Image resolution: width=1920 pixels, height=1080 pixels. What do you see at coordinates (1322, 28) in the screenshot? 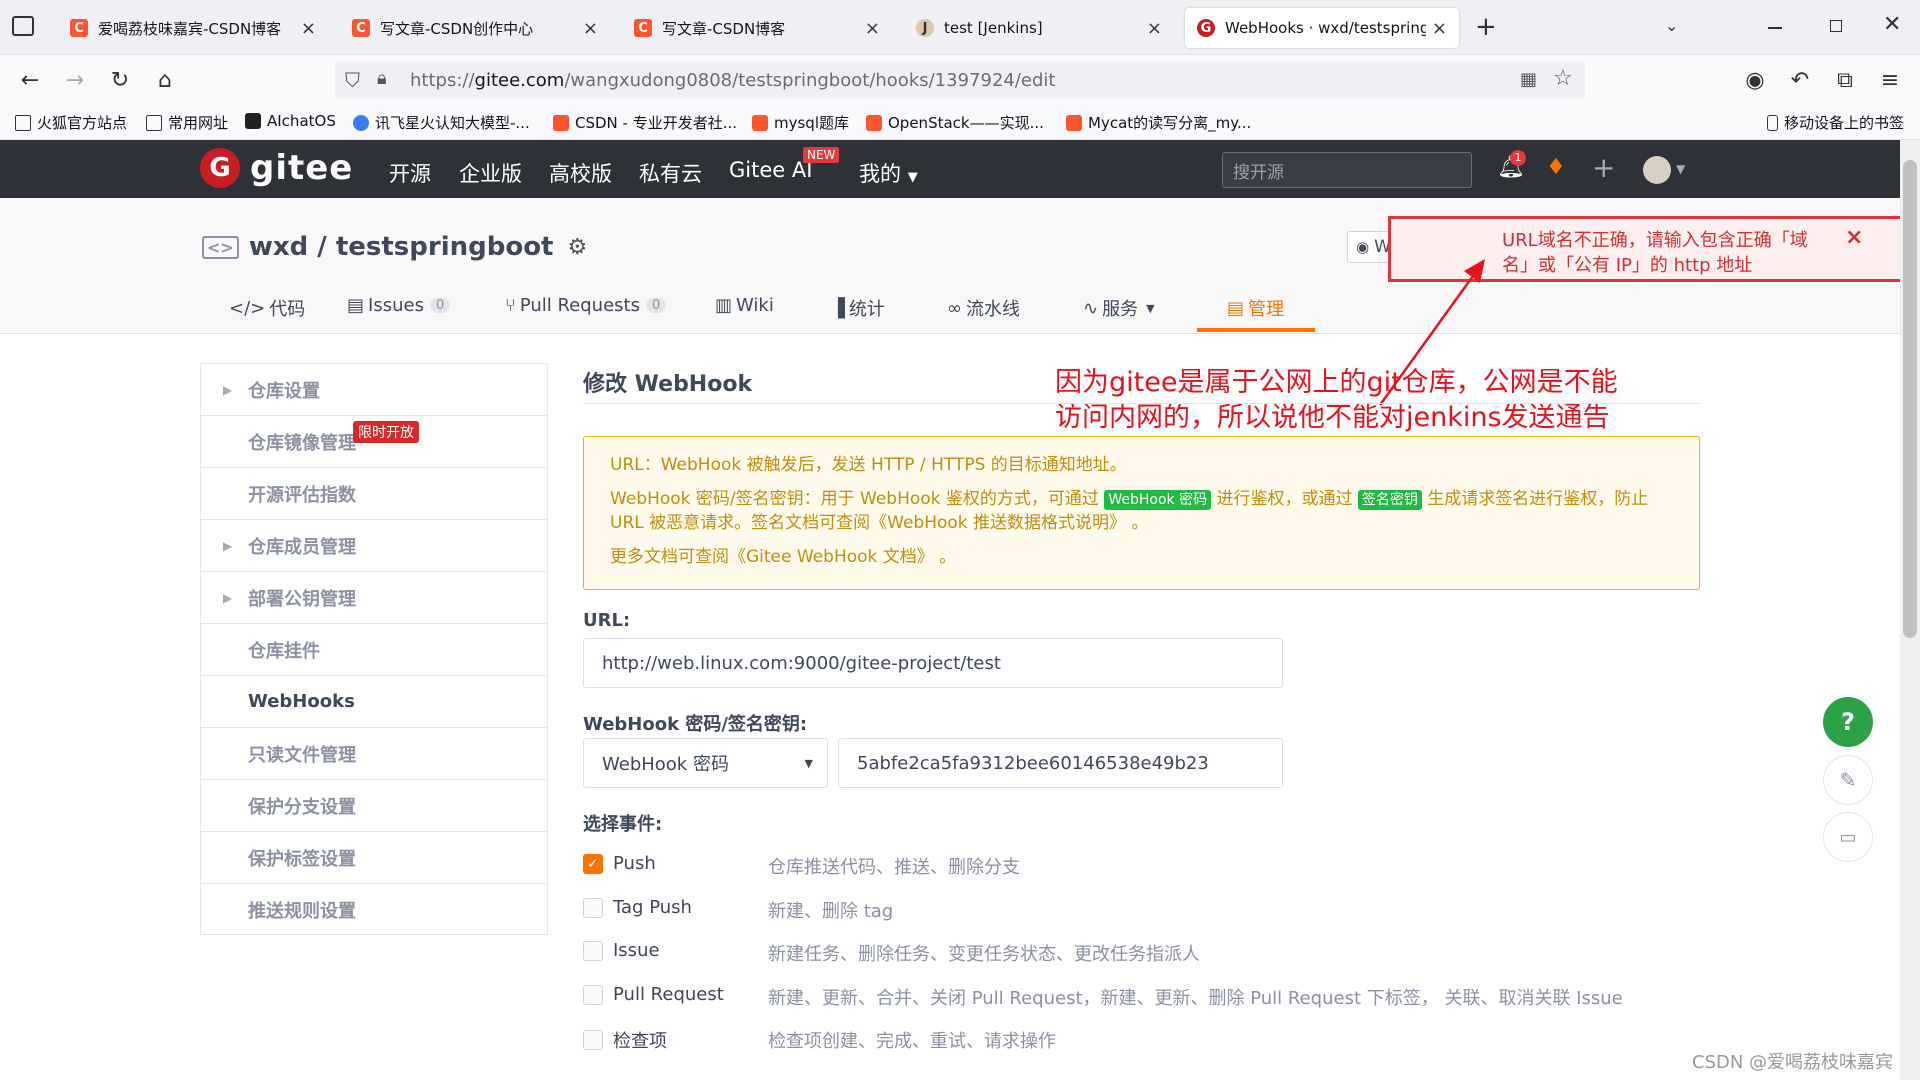
I see `browser-tab-active: G WebHooks · wxd/testspringb ×` at bounding box center [1322, 28].